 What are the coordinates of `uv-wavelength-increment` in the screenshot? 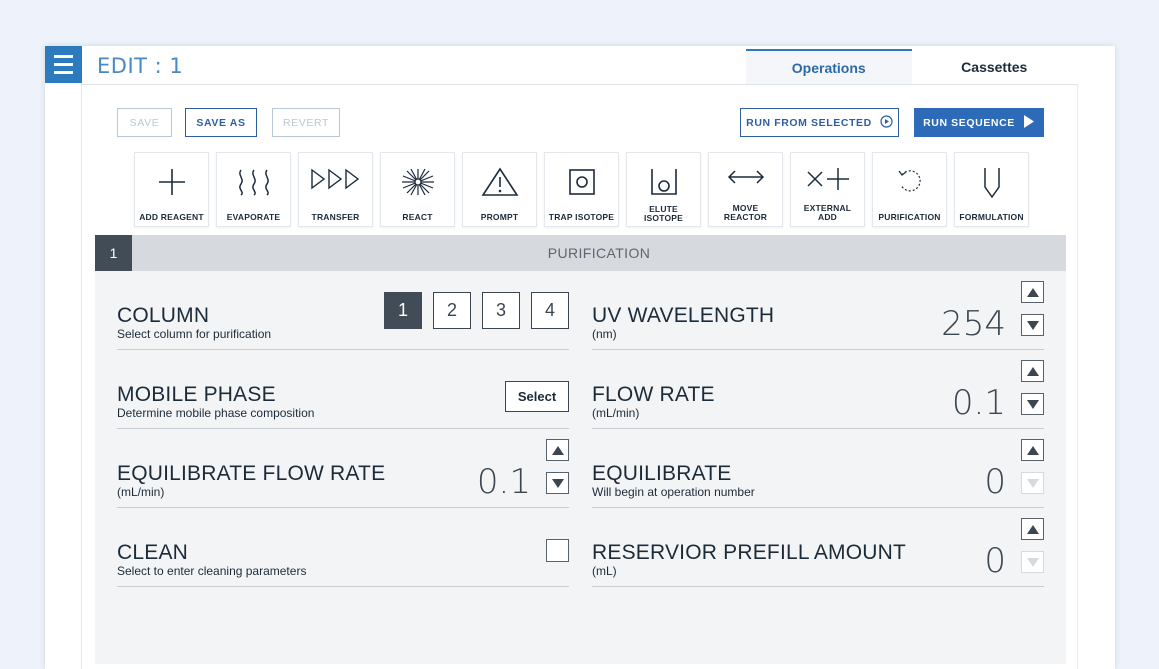 It's located at (1032, 292).